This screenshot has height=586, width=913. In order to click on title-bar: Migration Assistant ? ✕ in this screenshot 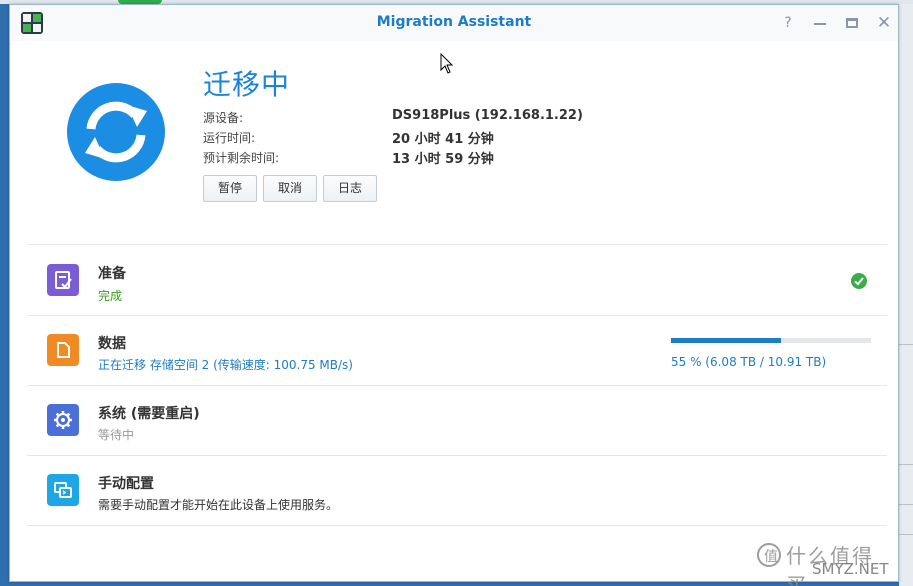, I will do `click(454, 23)`.